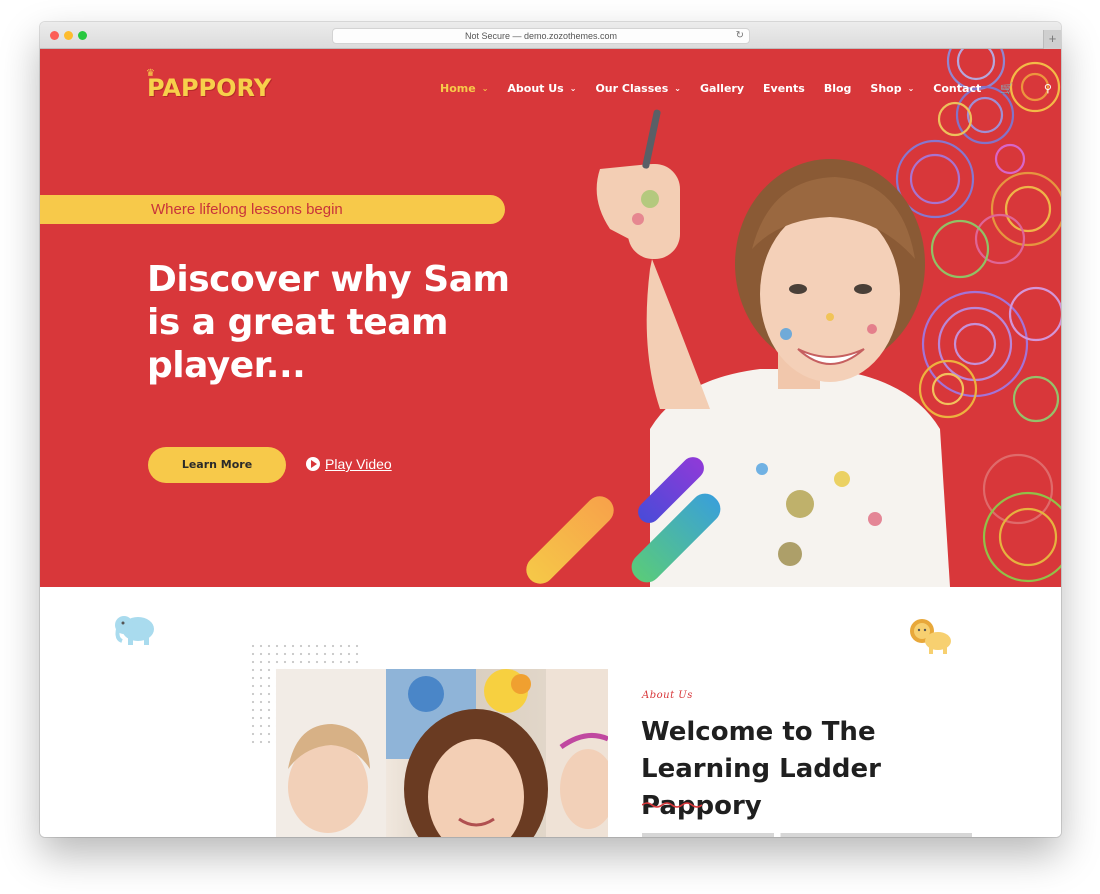  What do you see at coordinates (931, 638) in the screenshot?
I see `lion-icon` at bounding box center [931, 638].